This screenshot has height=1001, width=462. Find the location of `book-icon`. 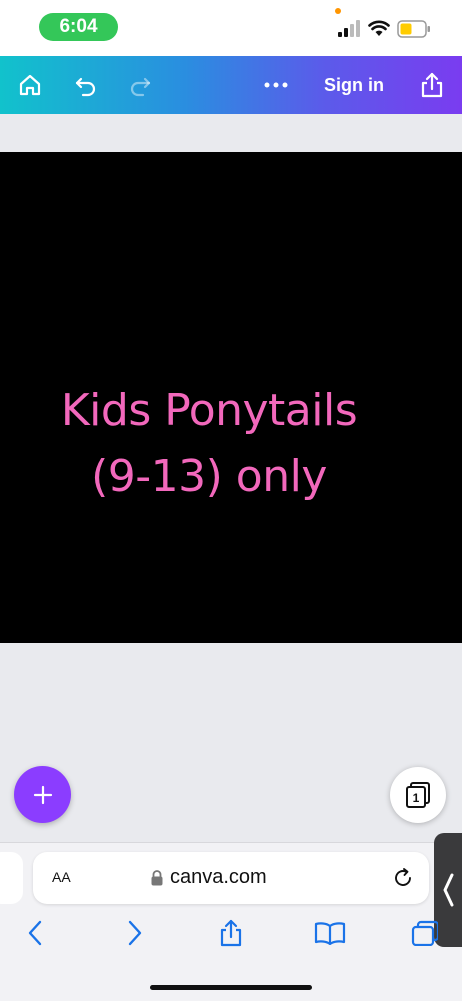

book-icon is located at coordinates (330, 933).